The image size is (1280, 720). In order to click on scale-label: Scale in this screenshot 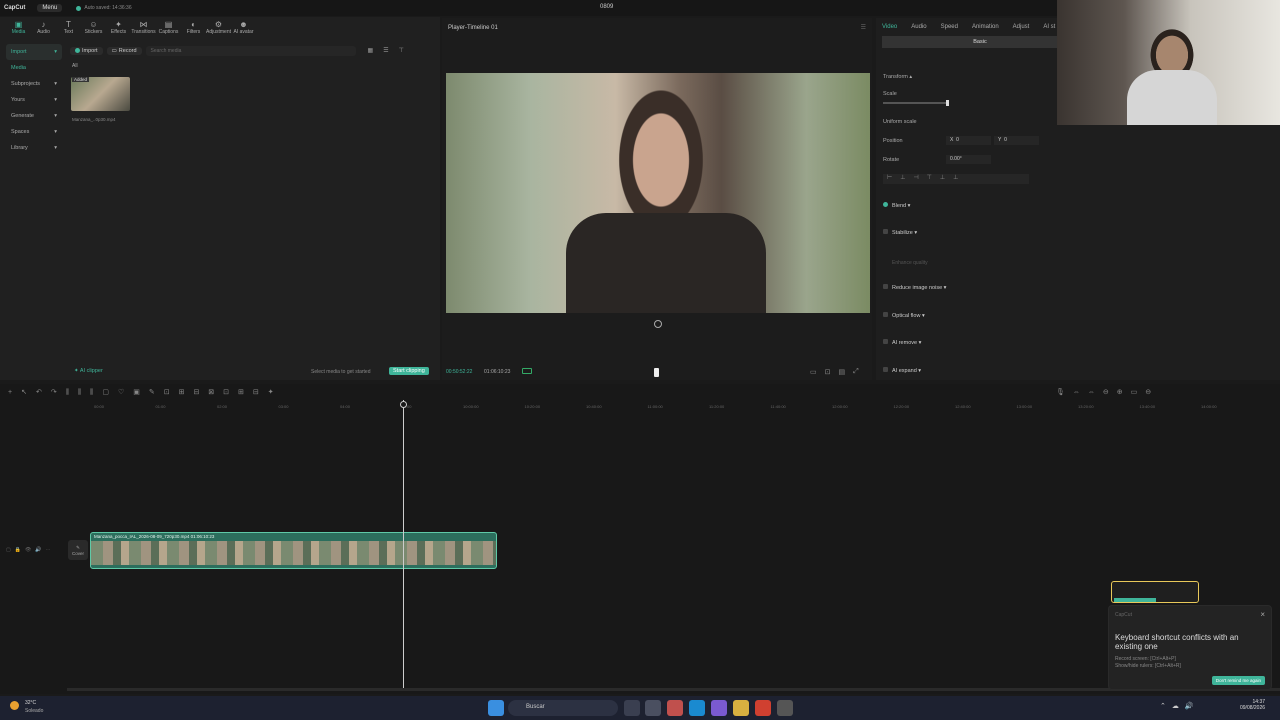, I will do `click(890, 94)`.